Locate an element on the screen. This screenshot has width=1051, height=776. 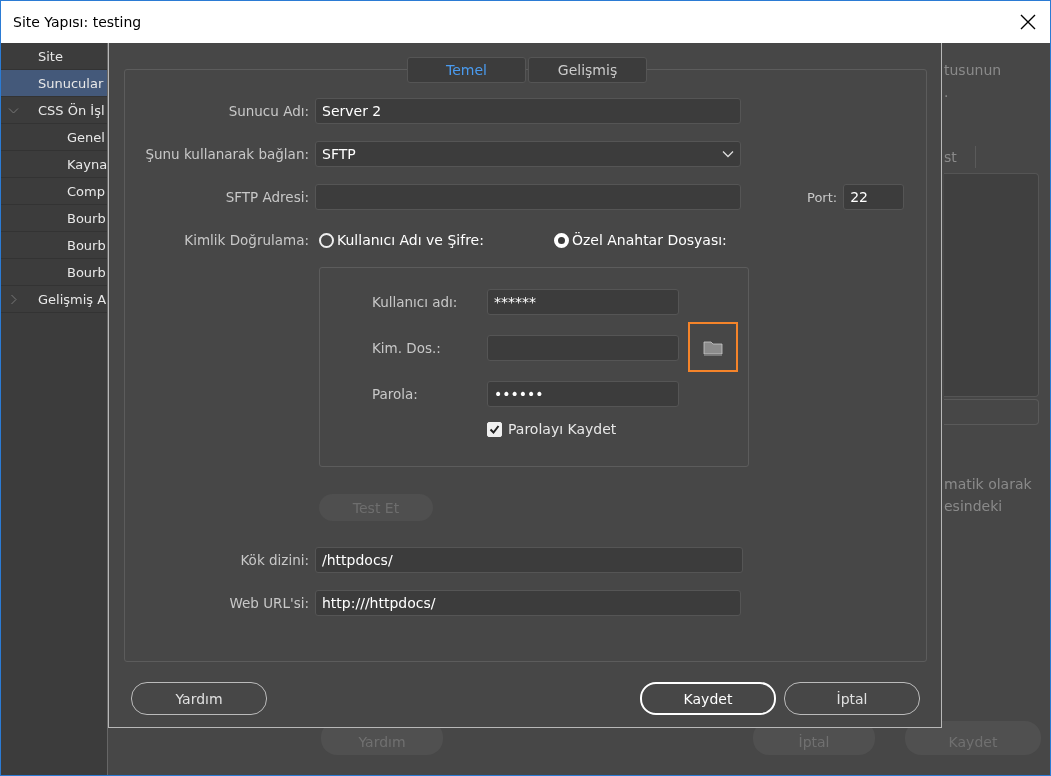
field-label: Kim. Dos.: is located at coordinates (406, 348).